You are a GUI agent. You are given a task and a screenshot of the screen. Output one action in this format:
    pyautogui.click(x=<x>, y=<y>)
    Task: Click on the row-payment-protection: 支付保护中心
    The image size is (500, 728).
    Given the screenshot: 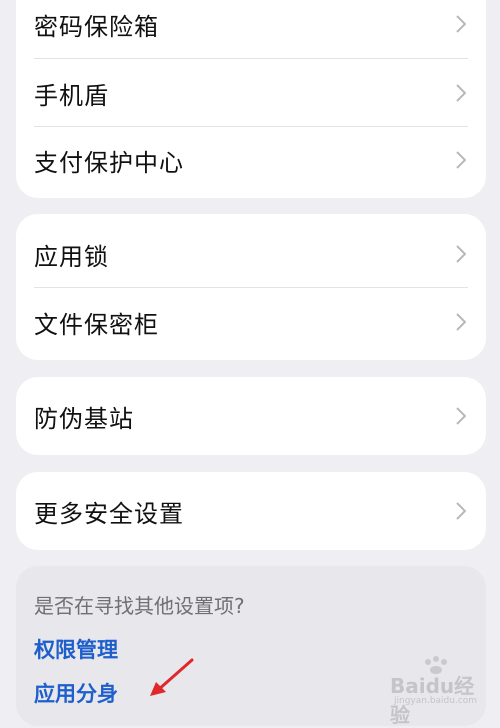 What is the action you would take?
    pyautogui.click(x=251, y=160)
    